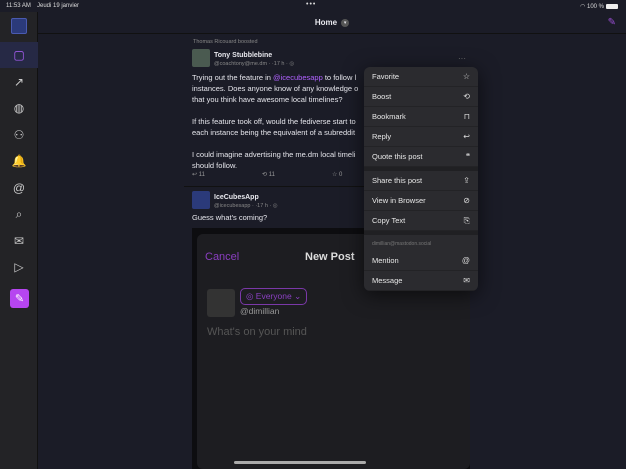 The width and height of the screenshot is (626, 469). Describe the element at coordinates (421, 221) in the screenshot. I see `menu-item-copy-text: Copy Text ⎘` at that location.